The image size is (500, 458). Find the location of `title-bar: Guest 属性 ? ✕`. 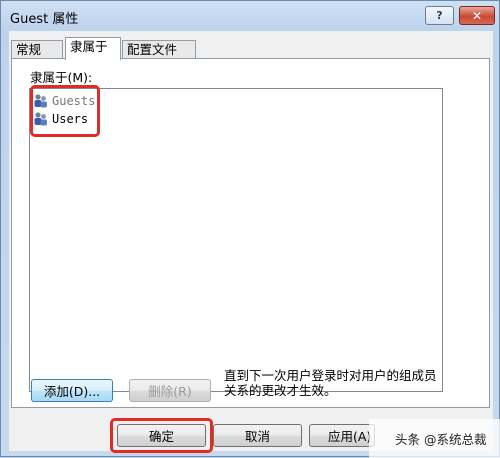

title-bar: Guest 属性 ? ✕ is located at coordinates (250, 16).